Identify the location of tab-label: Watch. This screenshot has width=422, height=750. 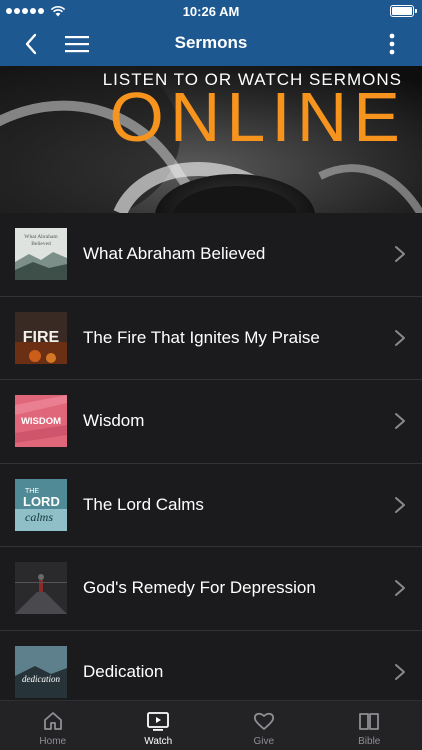
(158, 741).